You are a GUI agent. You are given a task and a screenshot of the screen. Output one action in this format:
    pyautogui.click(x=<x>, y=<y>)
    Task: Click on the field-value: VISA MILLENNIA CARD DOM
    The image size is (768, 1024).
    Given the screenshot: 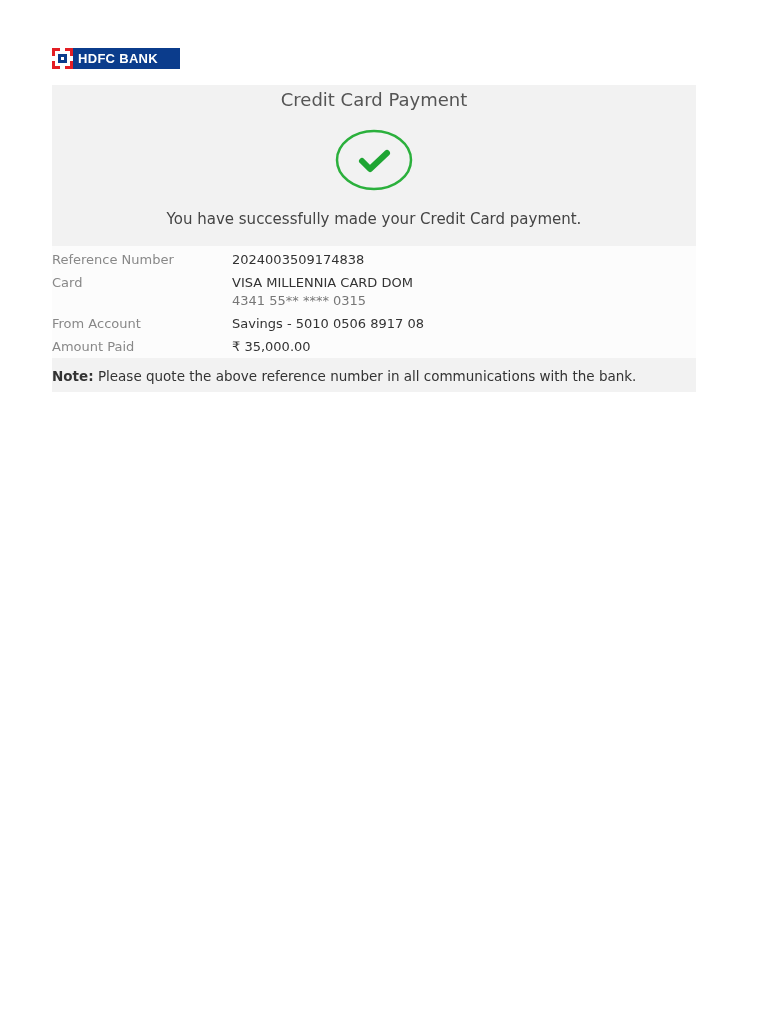 What is the action you would take?
    pyautogui.click(x=322, y=282)
    